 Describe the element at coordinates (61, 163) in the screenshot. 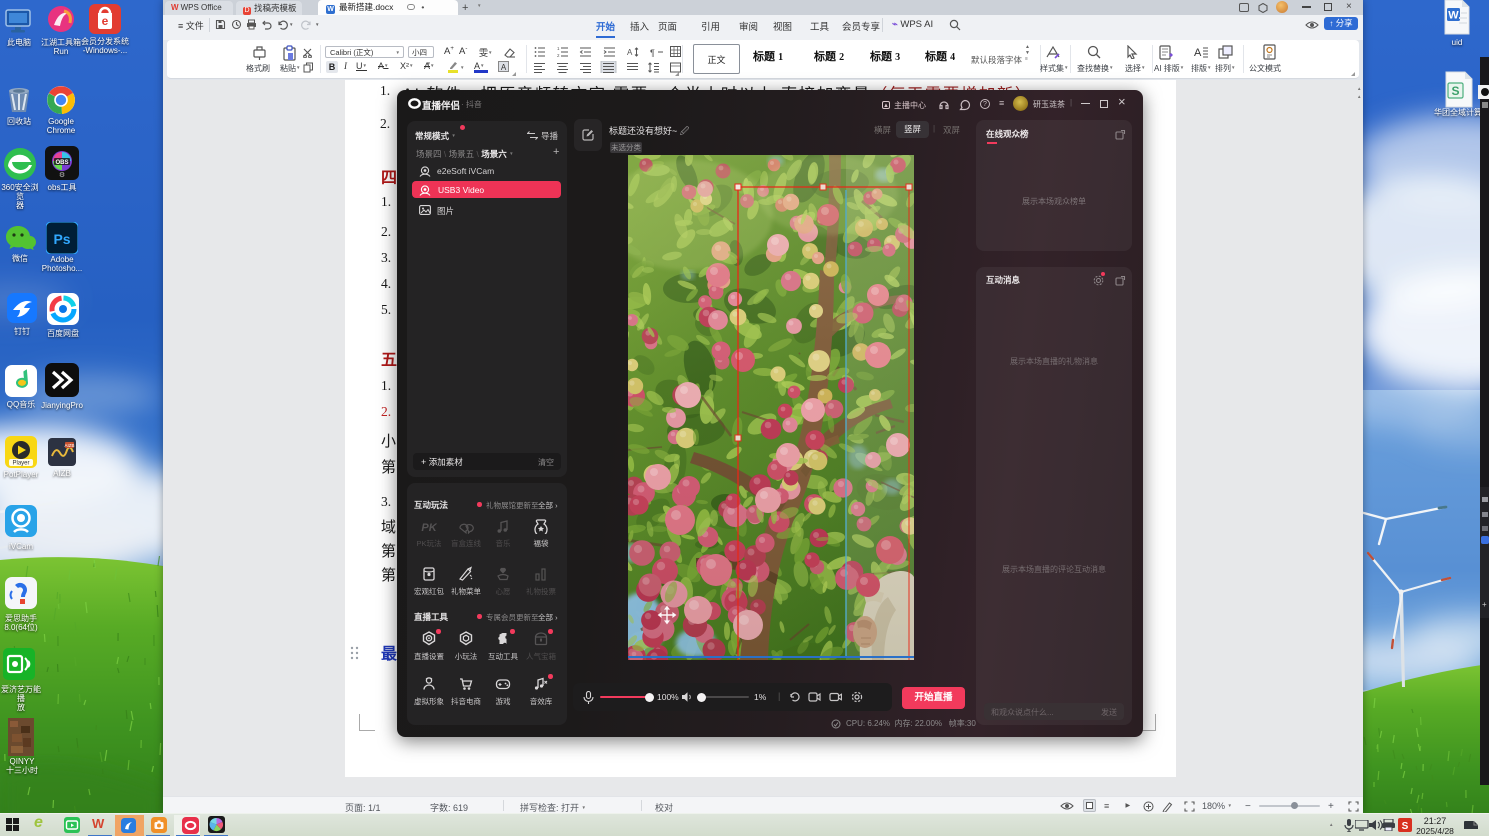

I see `svg-text: OBS` at that location.